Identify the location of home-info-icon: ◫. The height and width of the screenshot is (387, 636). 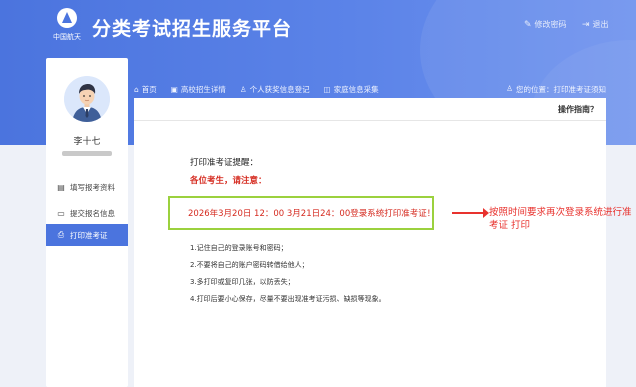
(327, 89).